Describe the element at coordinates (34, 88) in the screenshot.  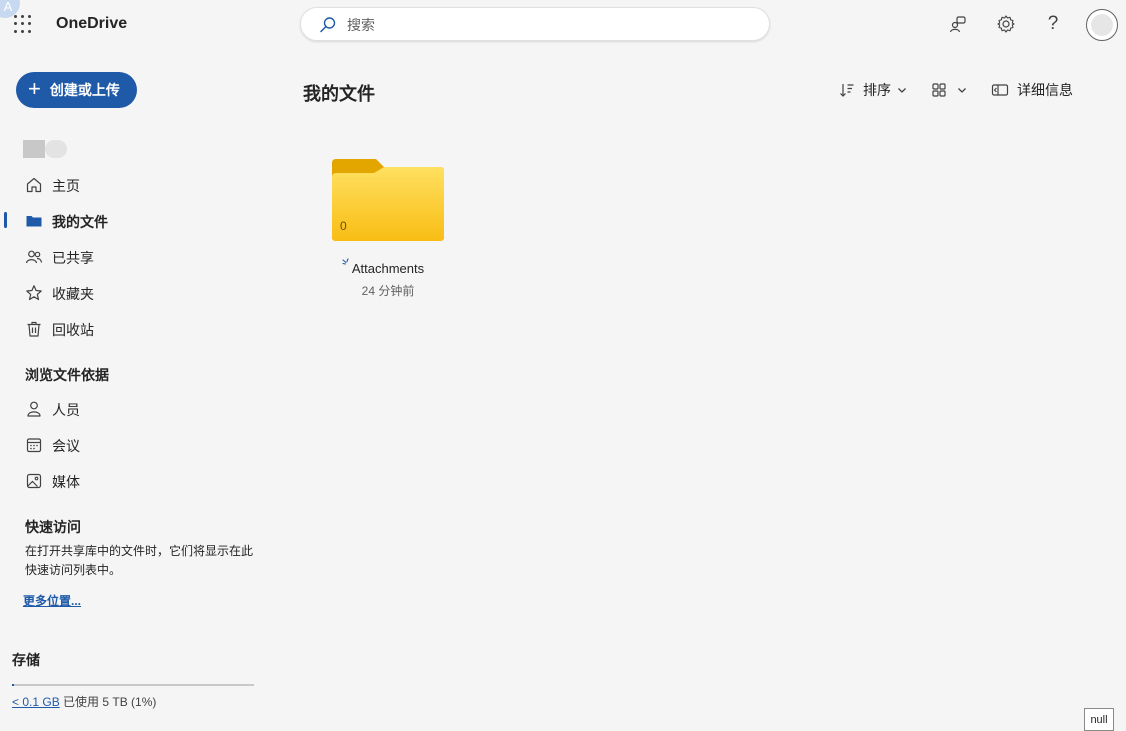
I see `plus-icon: +` at that location.